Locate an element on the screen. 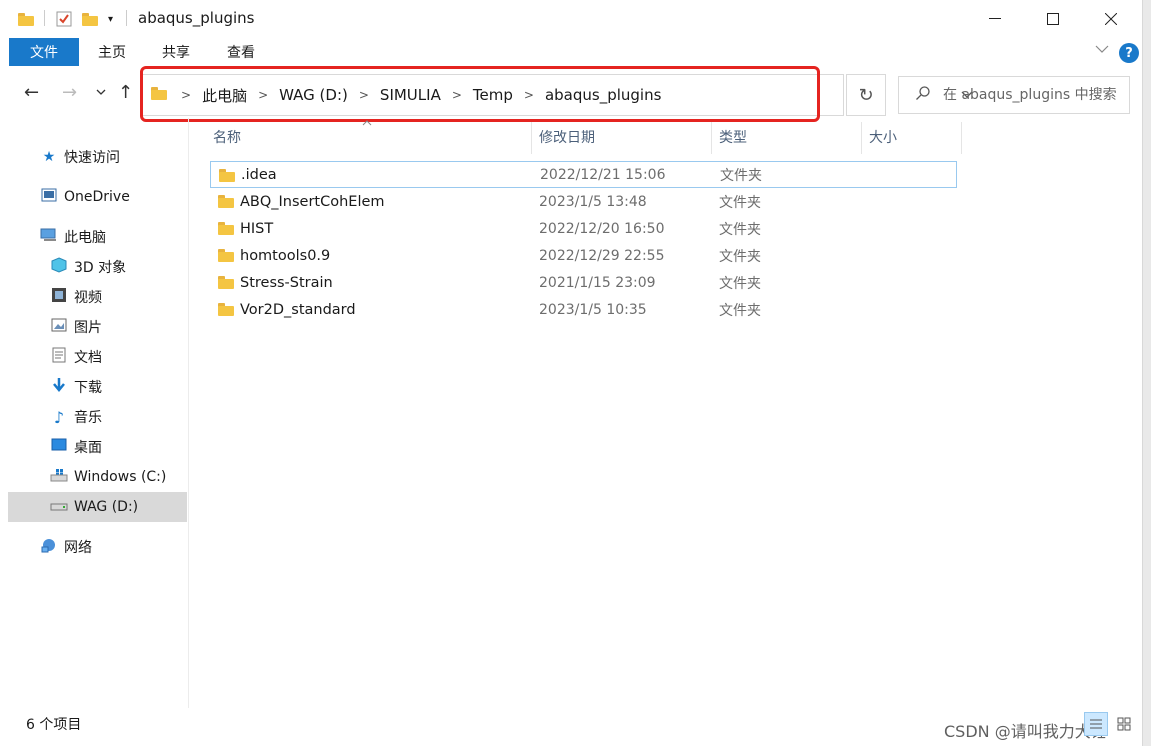 This screenshot has height=746, width=1151. sidebar-item-onedrive: OneDrive is located at coordinates (97, 197).